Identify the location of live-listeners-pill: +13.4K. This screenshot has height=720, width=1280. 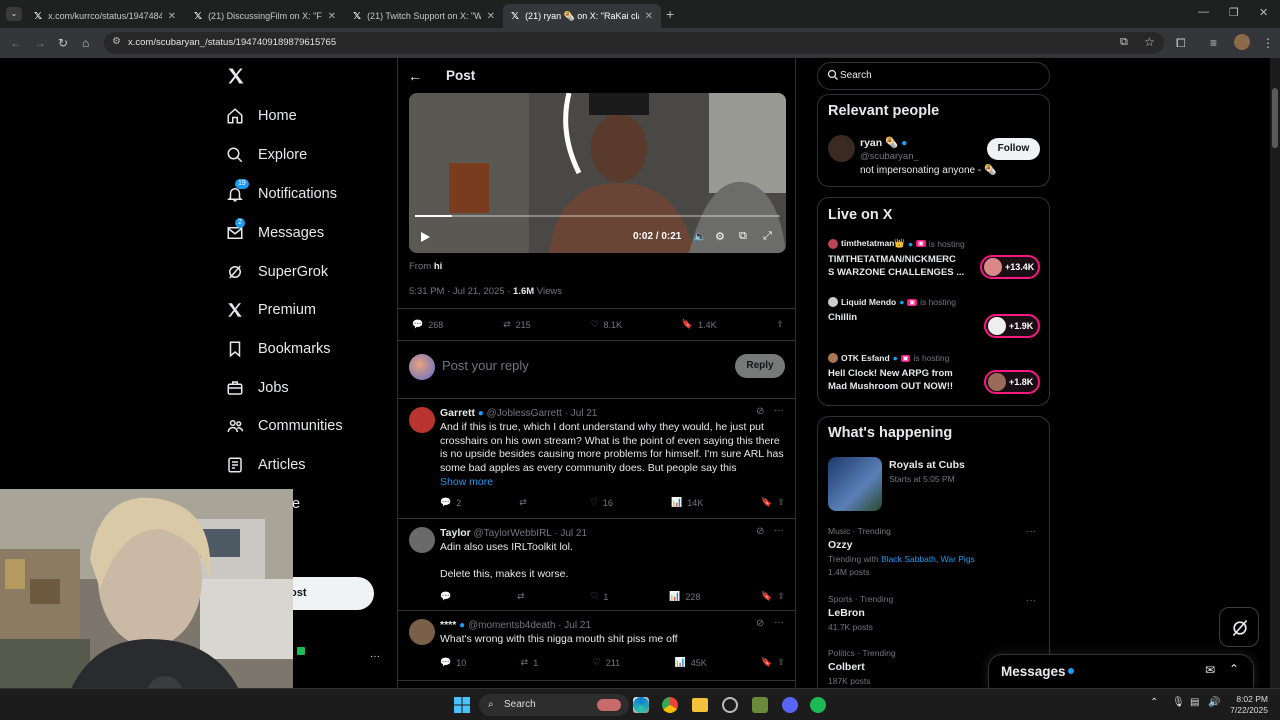
(1010, 267).